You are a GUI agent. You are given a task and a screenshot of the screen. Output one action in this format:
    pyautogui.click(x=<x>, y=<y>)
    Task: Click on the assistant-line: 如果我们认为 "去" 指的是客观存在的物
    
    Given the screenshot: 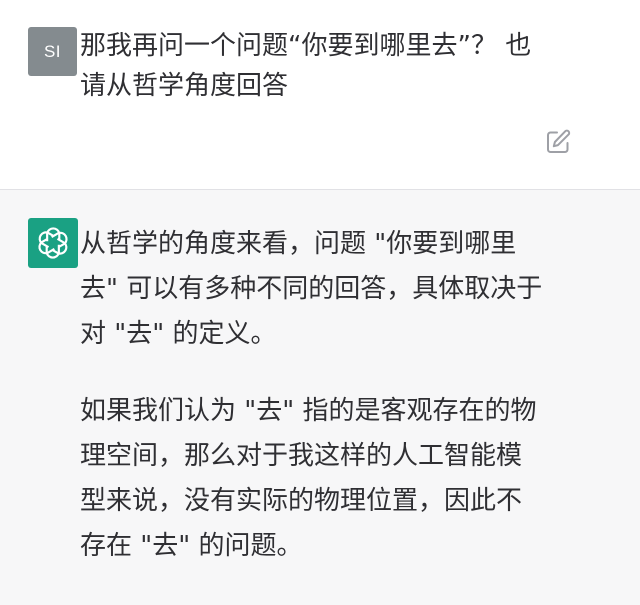 What is the action you would take?
    pyautogui.click(x=308, y=411)
    